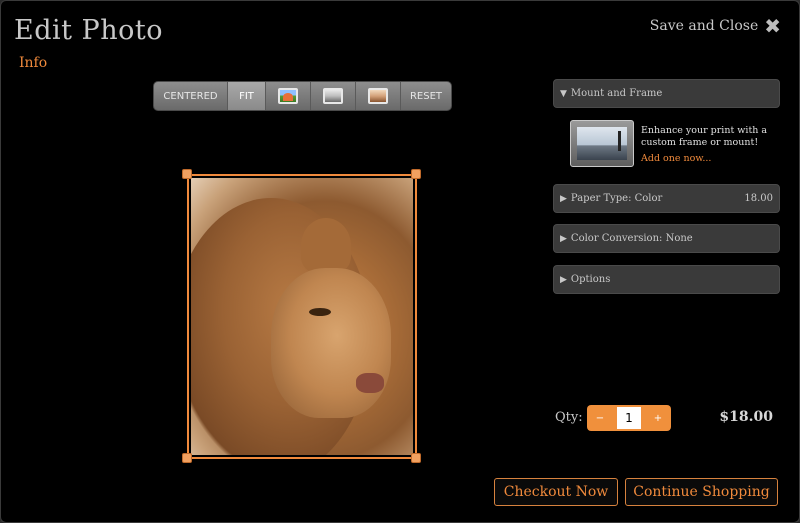 The width and height of the screenshot is (800, 523). What do you see at coordinates (187, 458) in the screenshot?
I see `crop-handle-bottom-left` at bounding box center [187, 458].